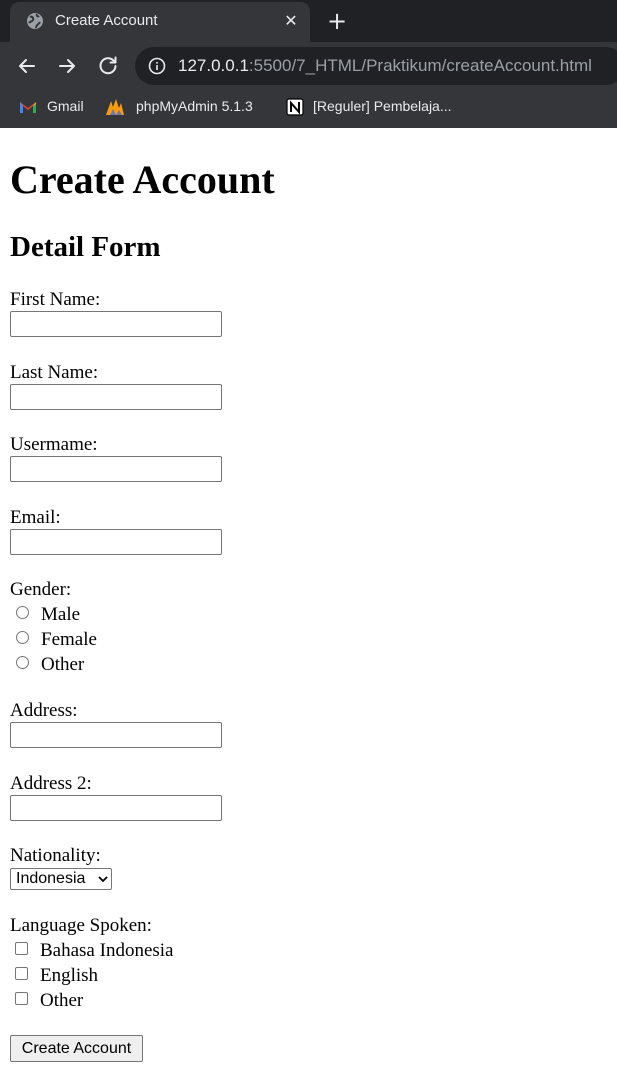 This screenshot has width=617, height=1075. Describe the element at coordinates (194, 106) in the screenshot. I see `bookmark-label: phpMyAdmin 5.1.3` at that location.